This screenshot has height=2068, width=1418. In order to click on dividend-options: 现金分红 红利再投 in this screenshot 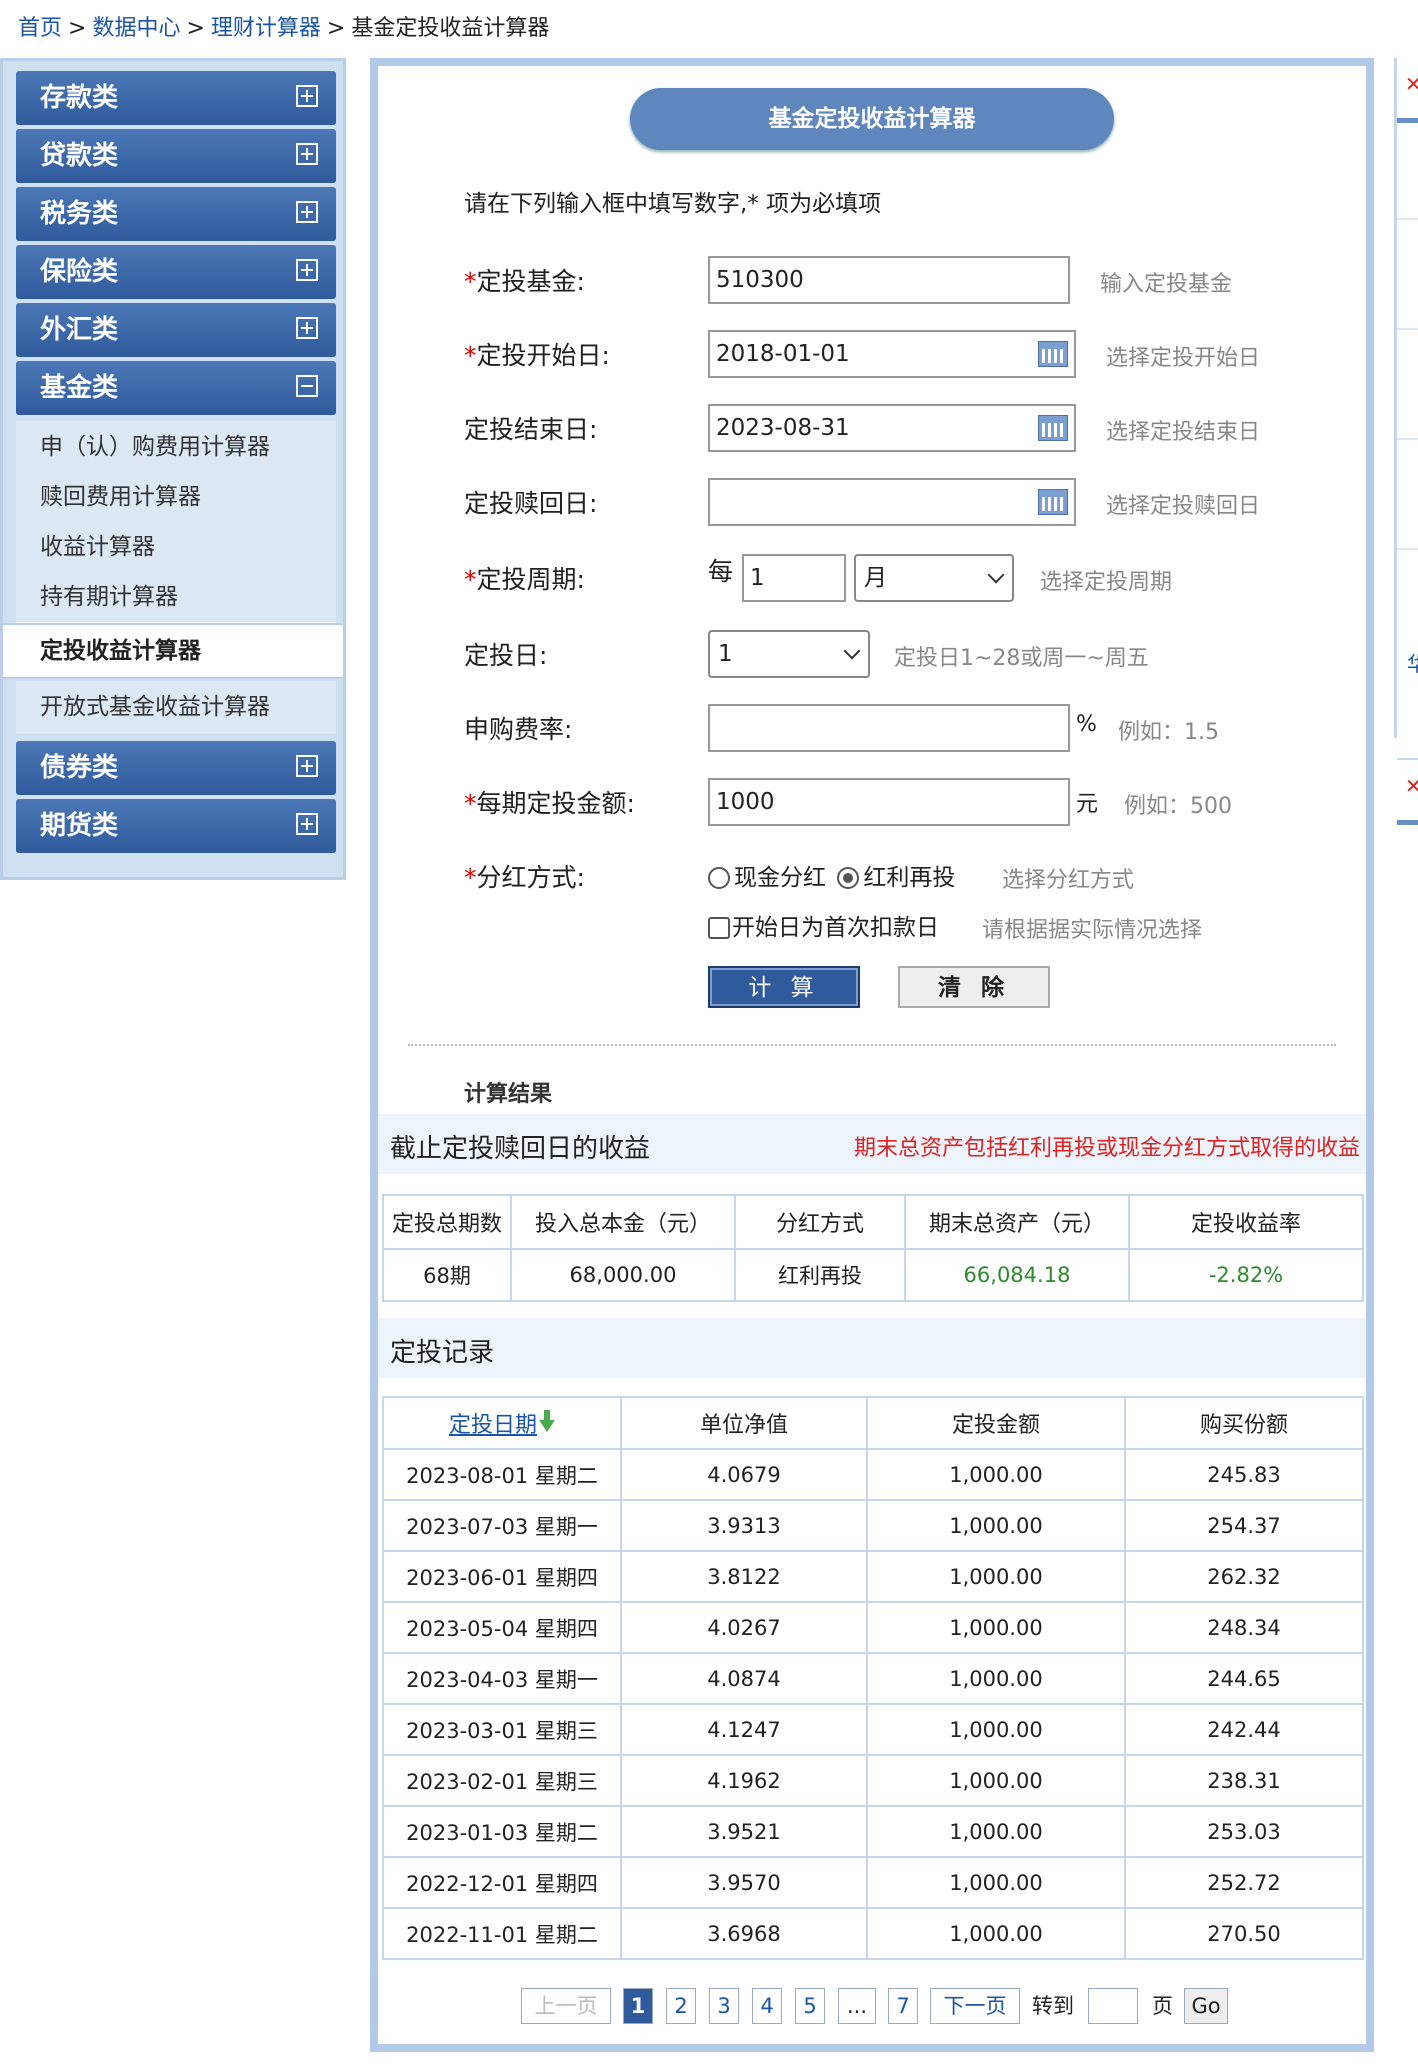, I will do `click(831, 875)`.